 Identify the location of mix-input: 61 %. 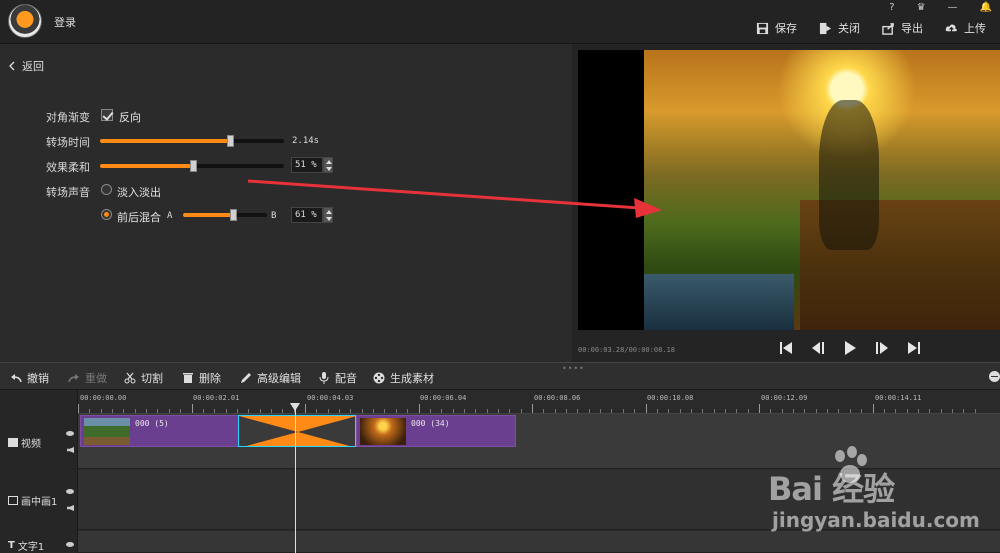
(307, 215).